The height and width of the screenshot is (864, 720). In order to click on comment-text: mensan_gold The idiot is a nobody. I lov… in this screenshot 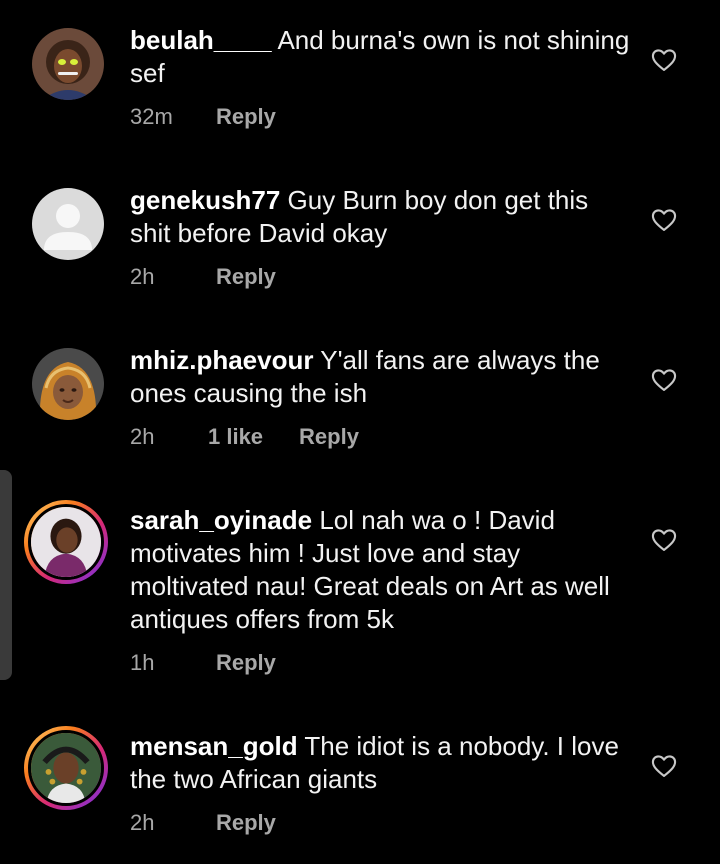, I will do `click(380, 763)`.